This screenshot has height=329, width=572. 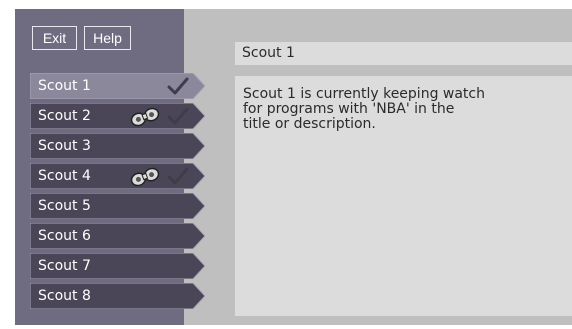 I want to click on help-button: Help, so click(x=107, y=38).